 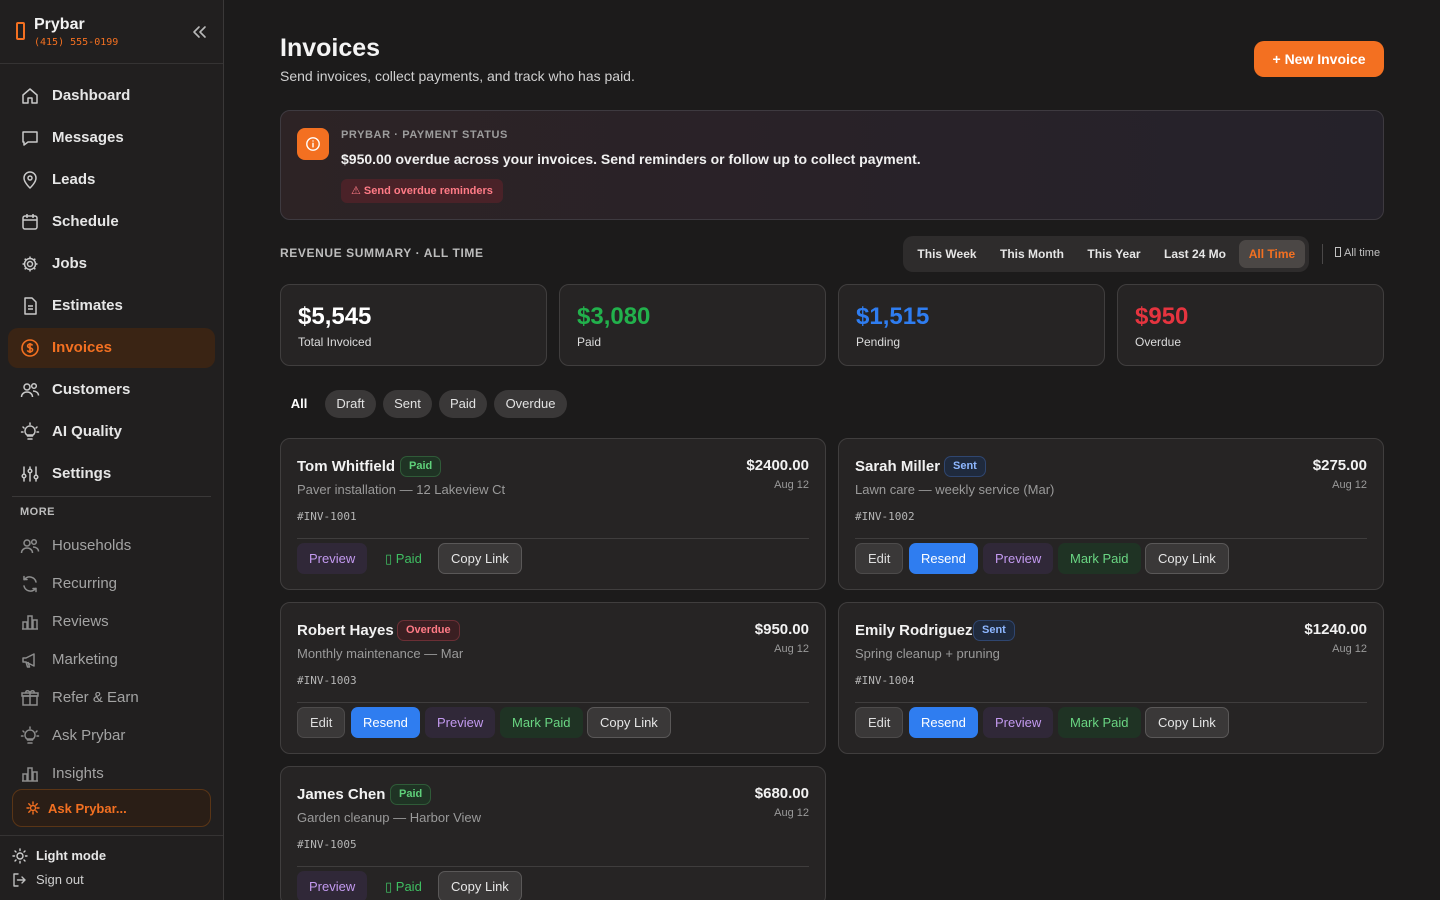 I want to click on sidebar-item-refer-earn: Refer & Earn, so click(x=111, y=698).